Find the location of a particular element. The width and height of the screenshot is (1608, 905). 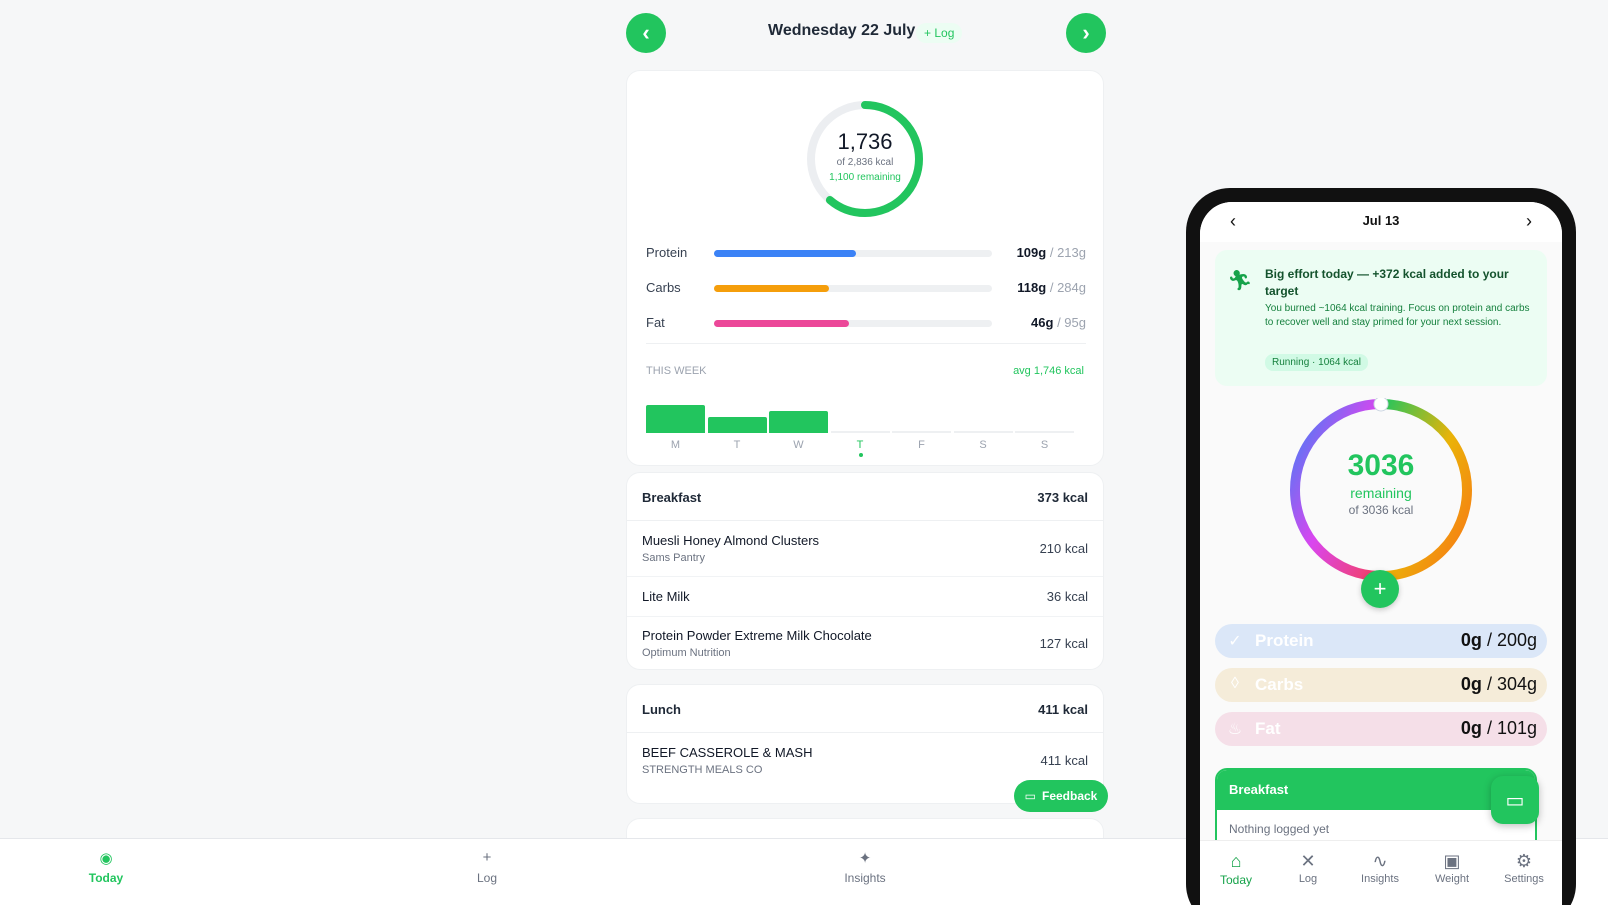

week-day-label: F is located at coordinates (921, 445).